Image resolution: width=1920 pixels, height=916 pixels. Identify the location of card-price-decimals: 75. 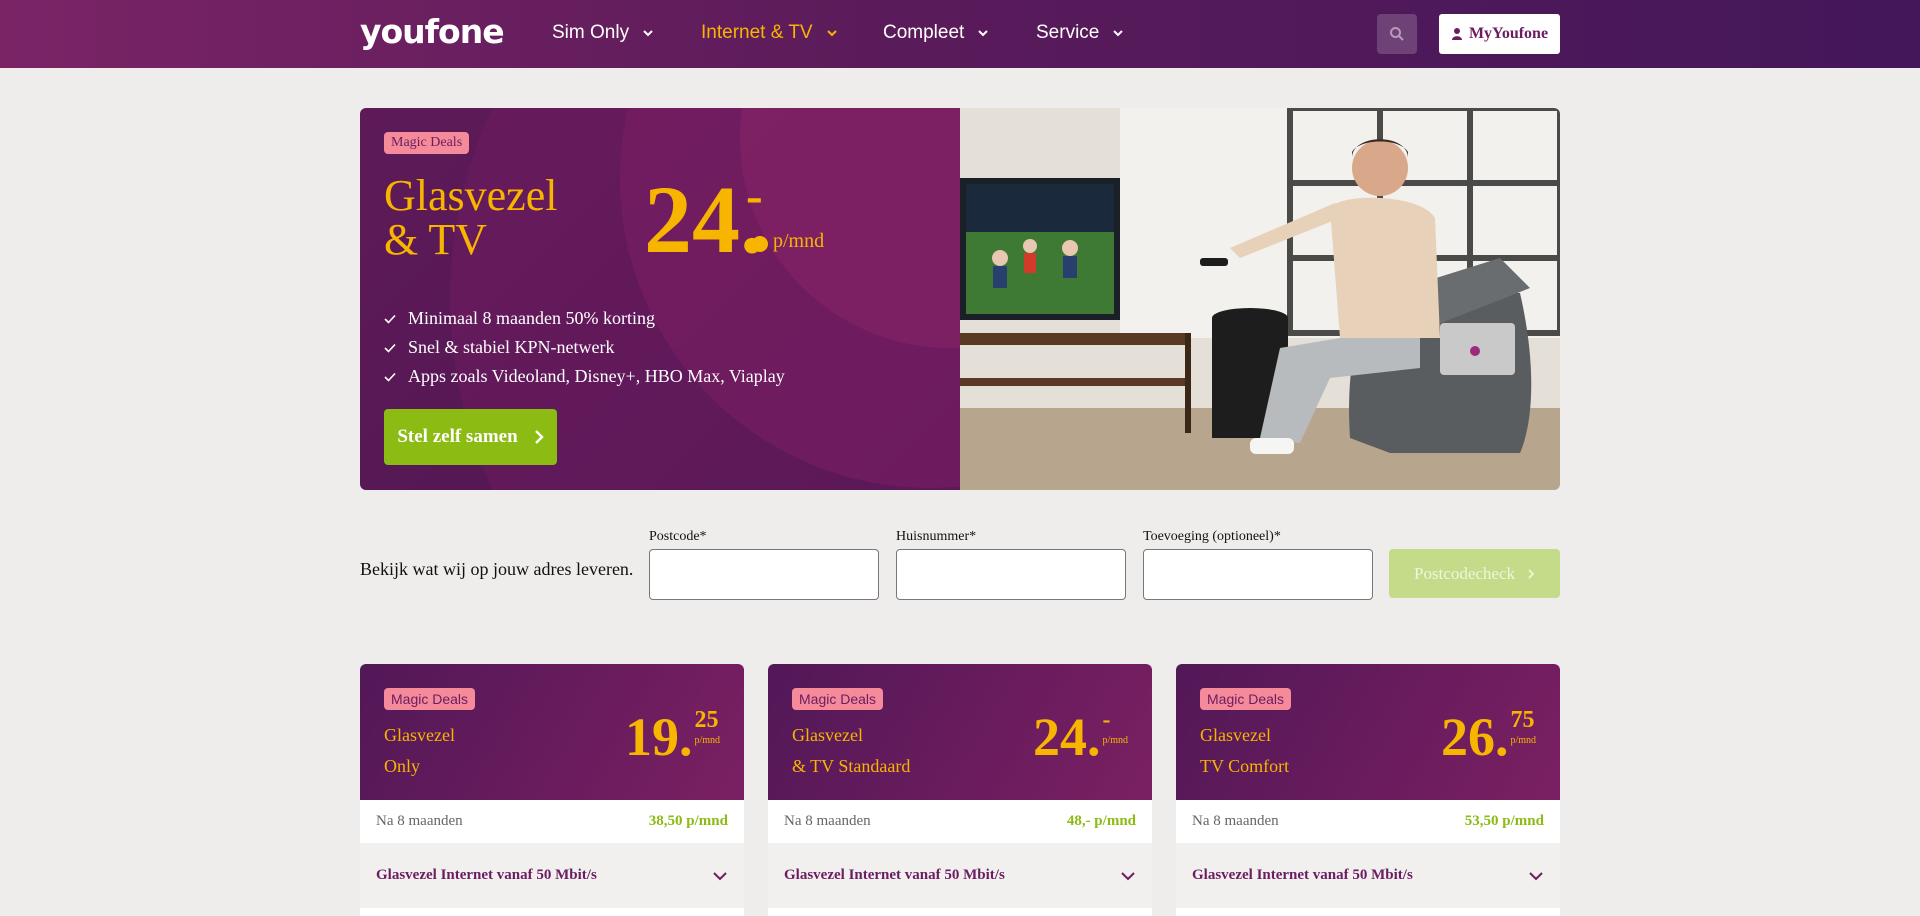
(1522, 720).